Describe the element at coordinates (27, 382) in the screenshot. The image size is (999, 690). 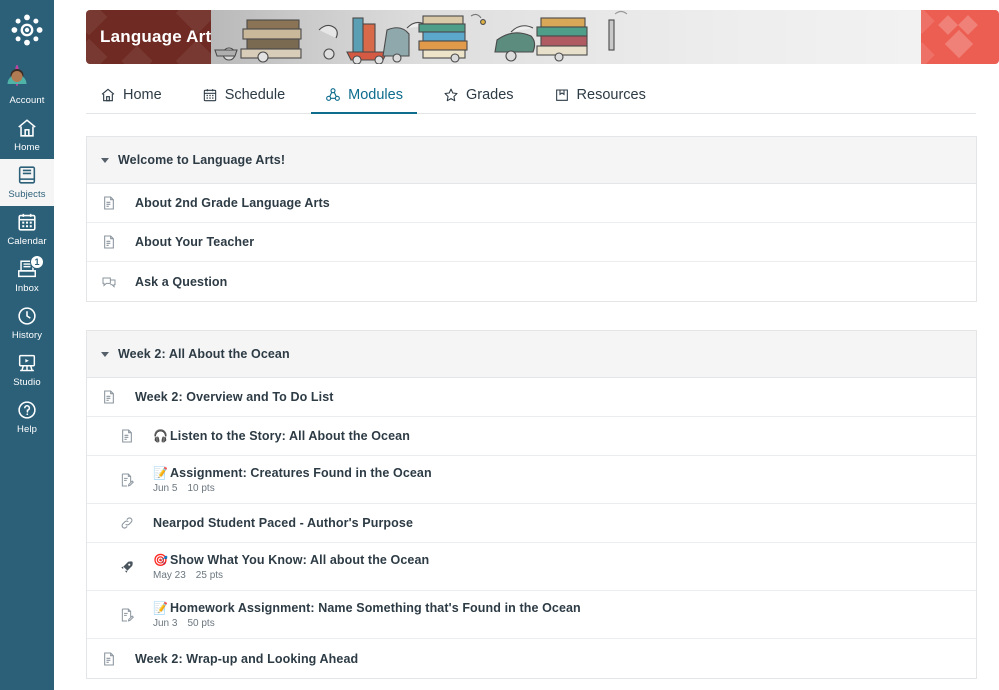
I see `nav-label-studio: Studio` at that location.